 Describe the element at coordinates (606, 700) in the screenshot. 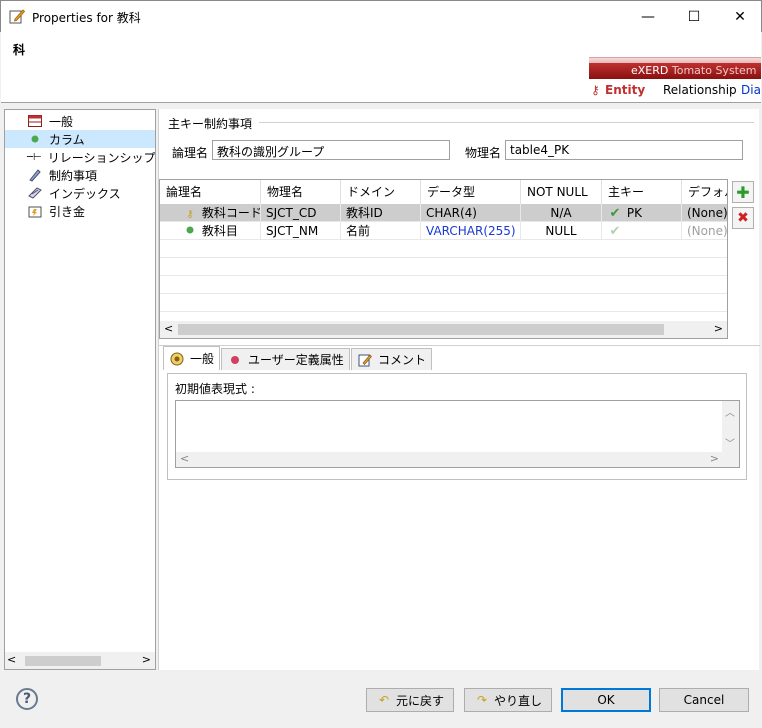

I see `ok-button: OK` at that location.